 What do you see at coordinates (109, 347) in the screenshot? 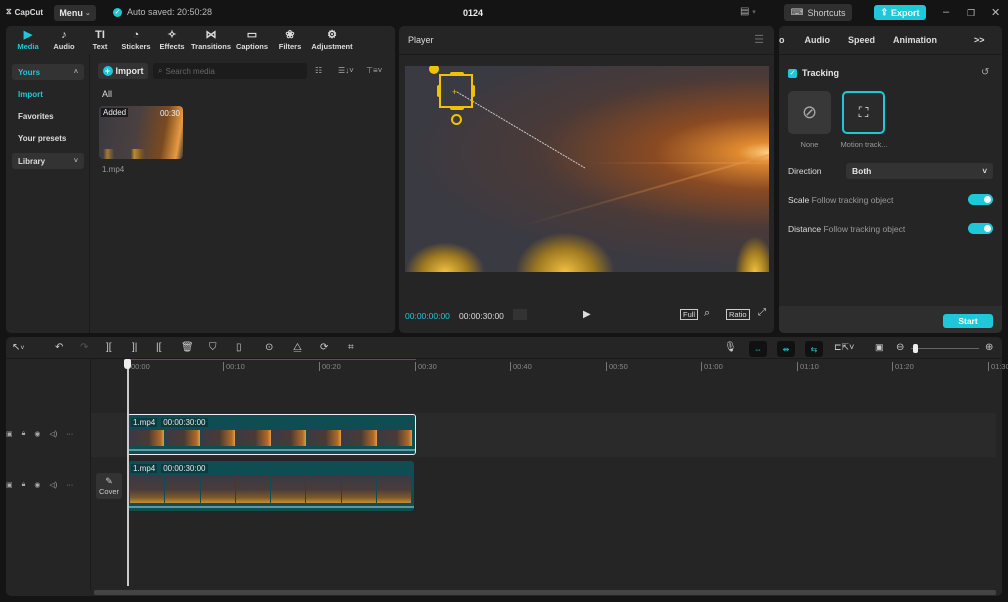
I see `split-icon: ][` at bounding box center [109, 347].